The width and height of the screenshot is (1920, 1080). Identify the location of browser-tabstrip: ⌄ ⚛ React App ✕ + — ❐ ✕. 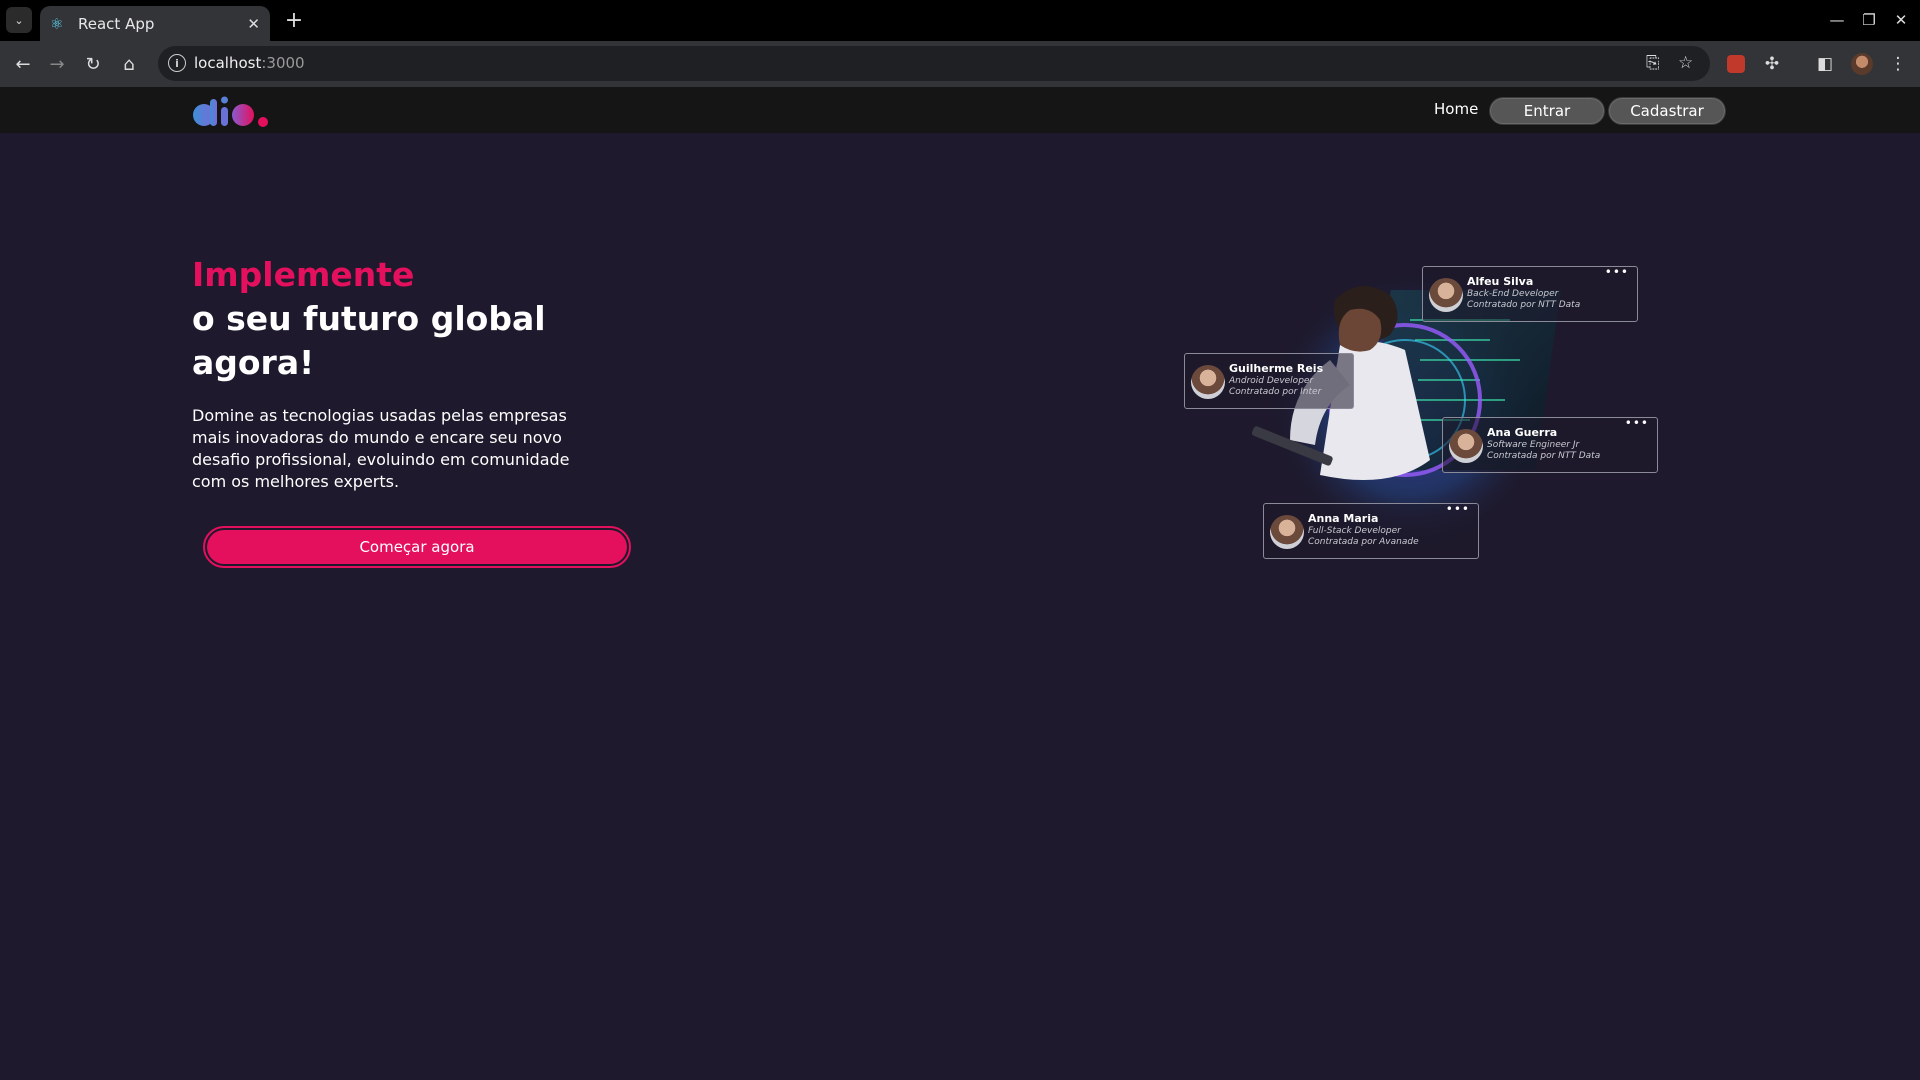
(960, 20).